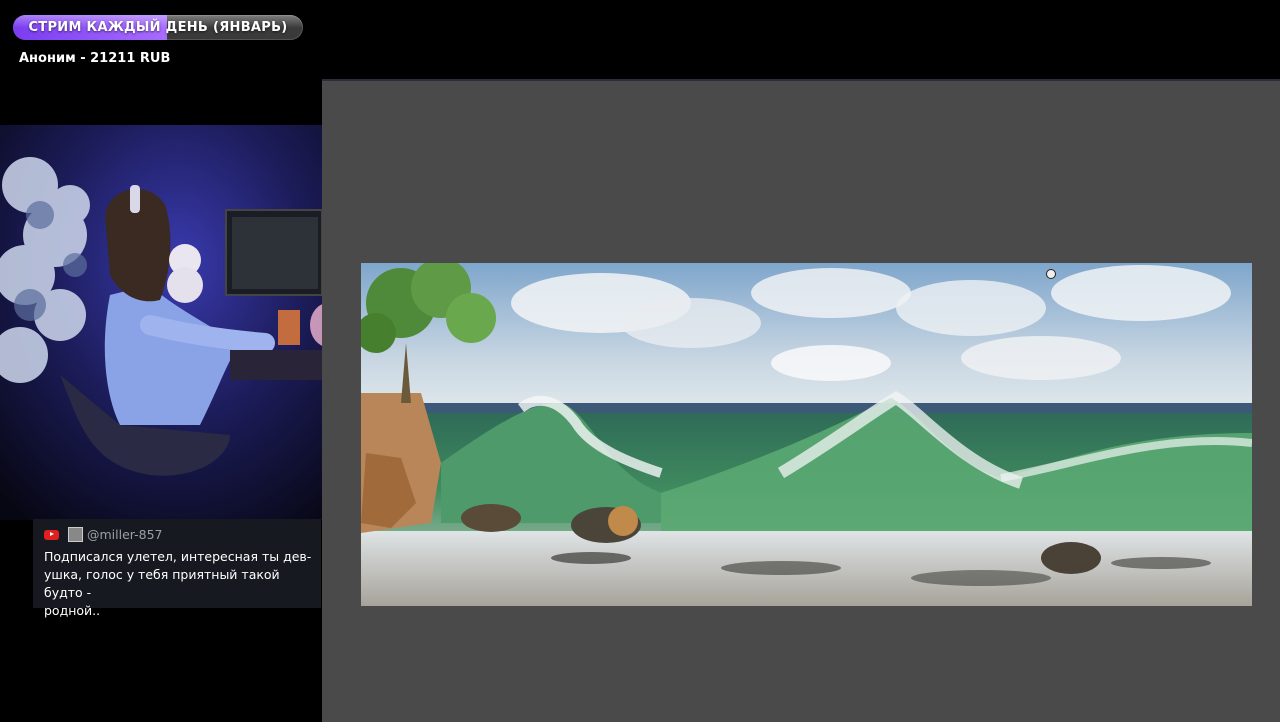 This screenshot has width=1280, height=722. What do you see at coordinates (125, 534) in the screenshot?
I see `chat-username: @miller-857` at bounding box center [125, 534].